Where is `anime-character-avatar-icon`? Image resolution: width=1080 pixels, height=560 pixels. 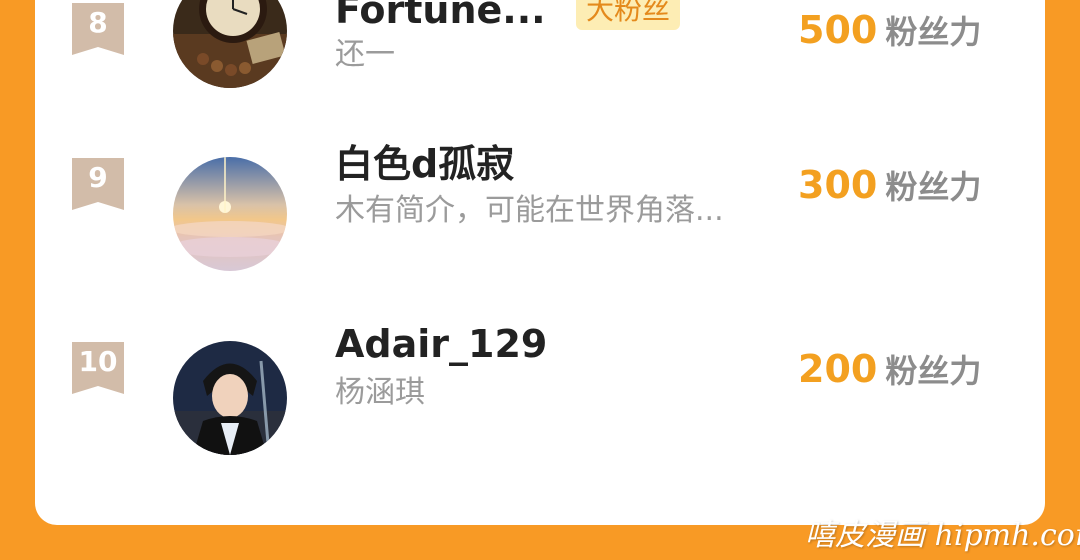 anime-character-avatar-icon is located at coordinates (230, 398).